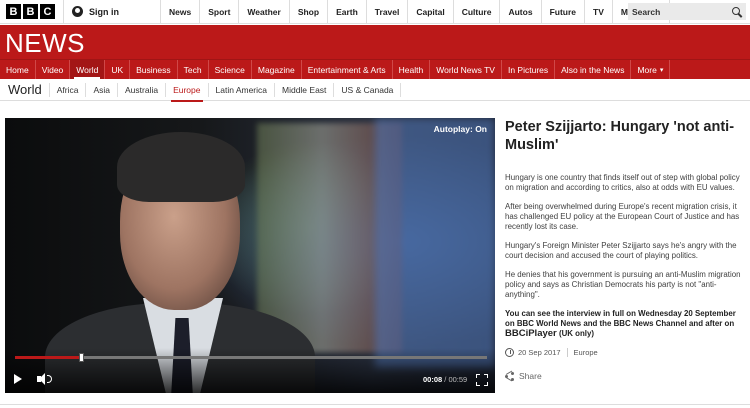  I want to click on sub-nav-title: World, so click(25, 89).